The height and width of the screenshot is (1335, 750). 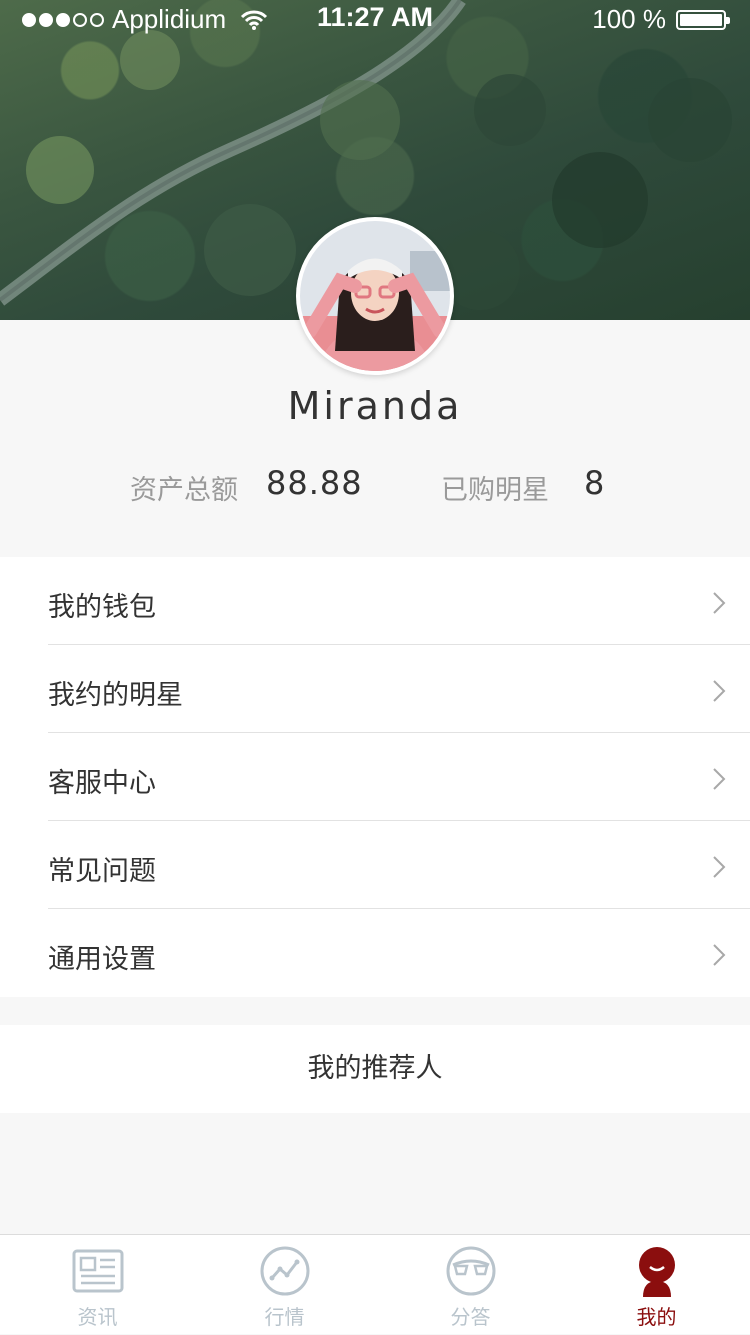 I want to click on menu-item-label: 客服中心, so click(x=102, y=783).